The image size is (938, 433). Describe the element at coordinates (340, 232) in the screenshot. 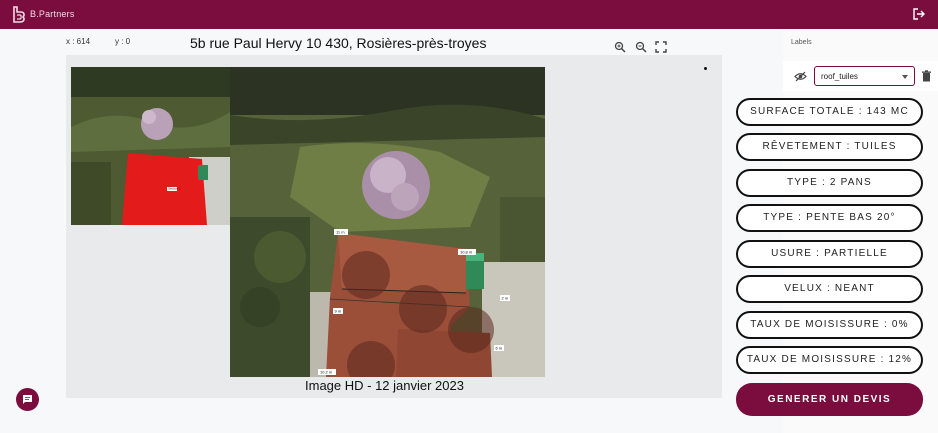

I see `measurement-label: 11 m` at that location.